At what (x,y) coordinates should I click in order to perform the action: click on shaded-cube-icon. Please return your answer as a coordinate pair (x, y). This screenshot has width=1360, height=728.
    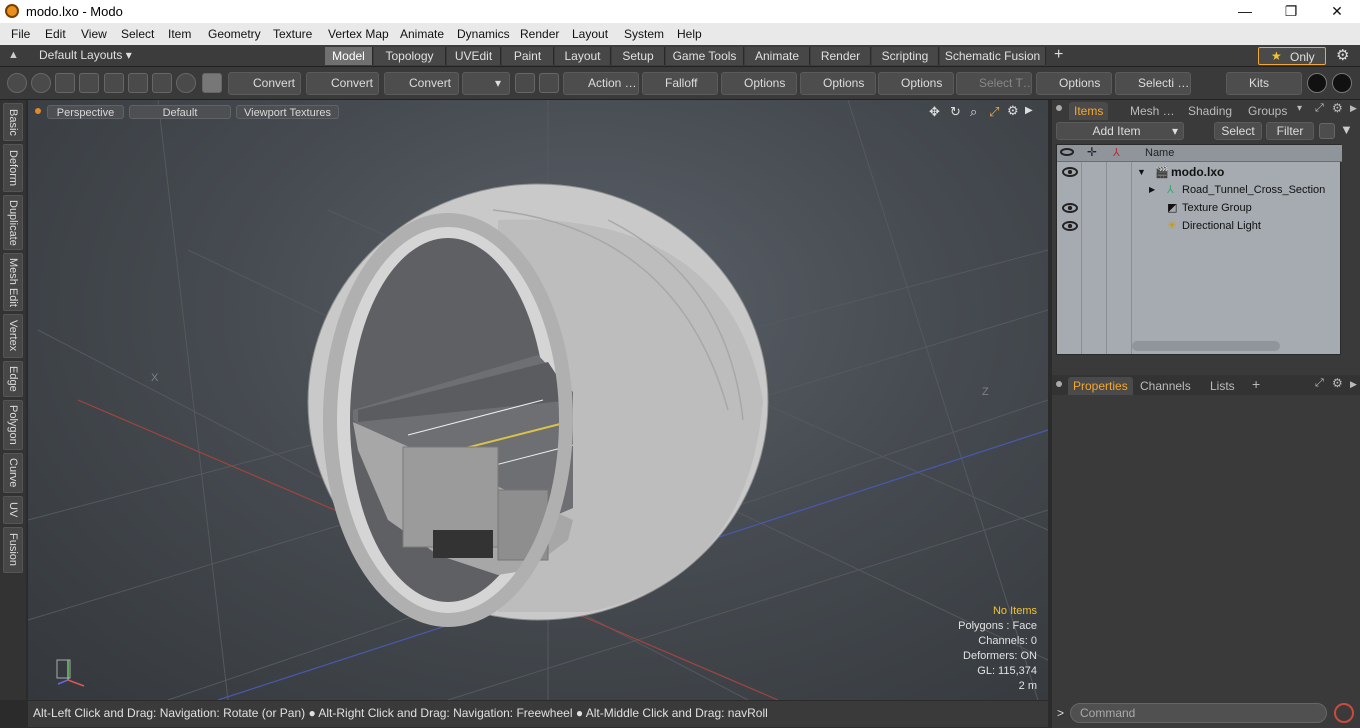
    Looking at the image, I should click on (212, 83).